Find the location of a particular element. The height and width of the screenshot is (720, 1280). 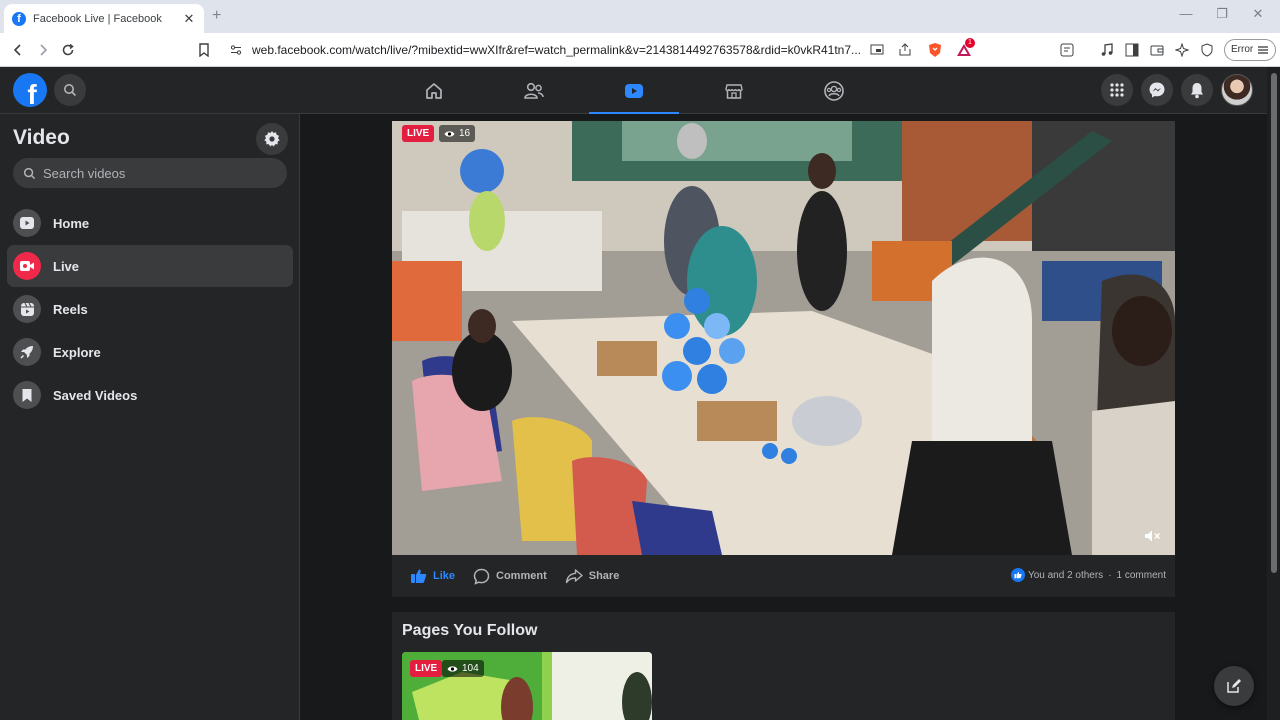

compose-edit-icon is located at coordinates (1234, 686).